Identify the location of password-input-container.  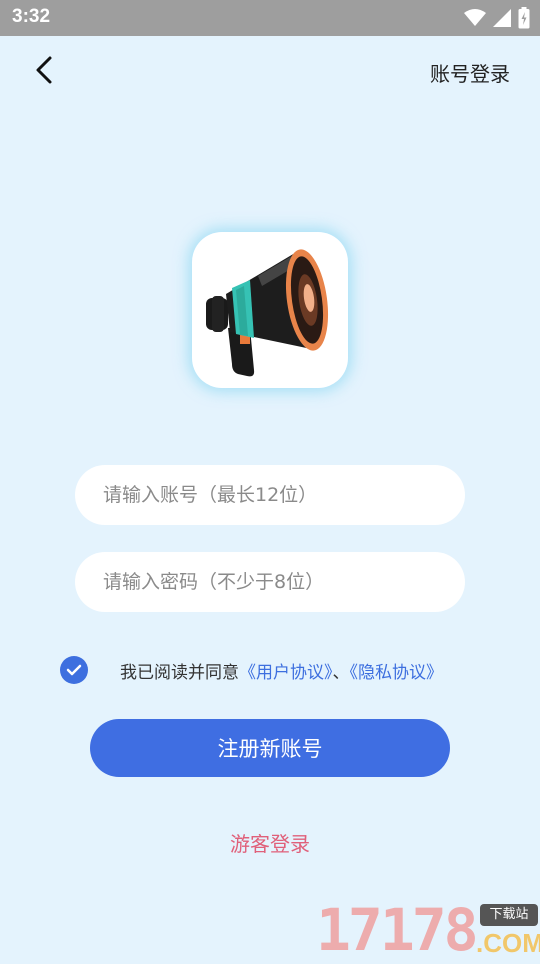
(270, 582).